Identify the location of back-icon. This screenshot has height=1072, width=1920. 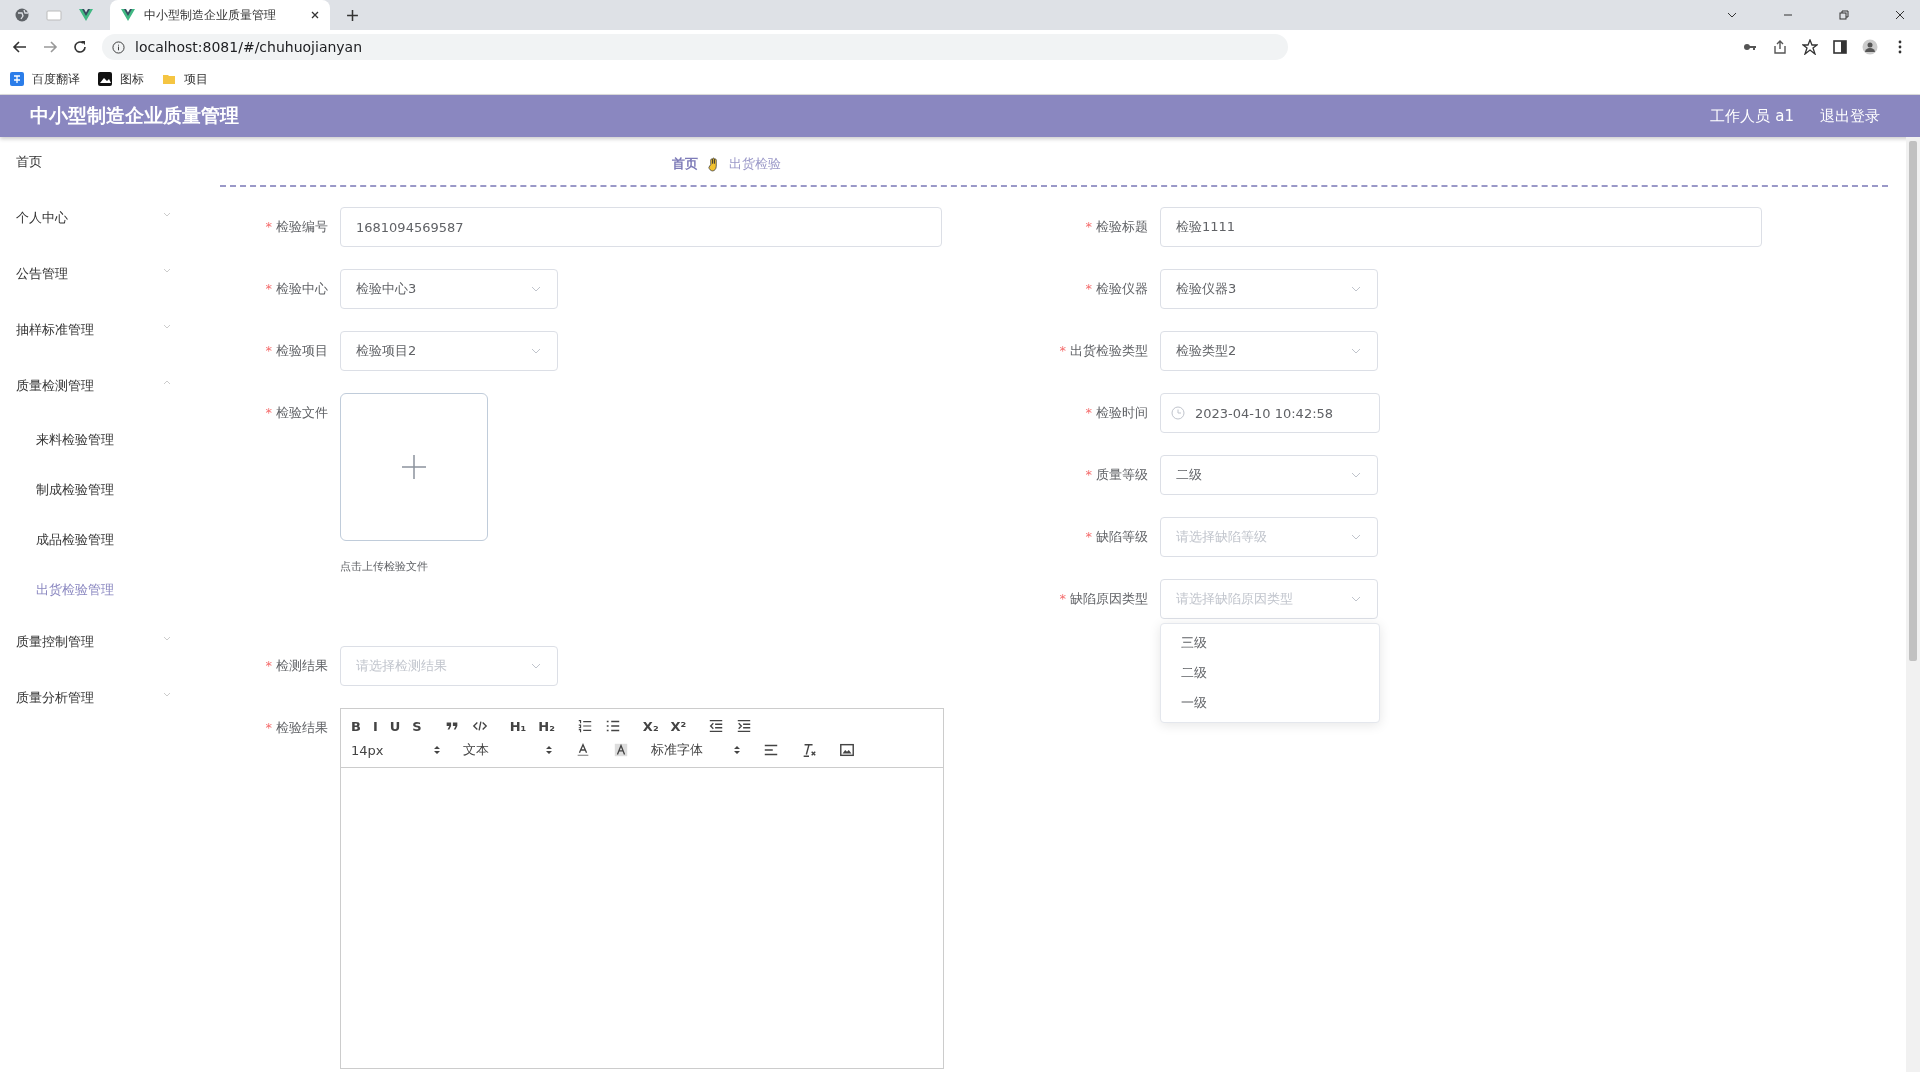
(20, 47).